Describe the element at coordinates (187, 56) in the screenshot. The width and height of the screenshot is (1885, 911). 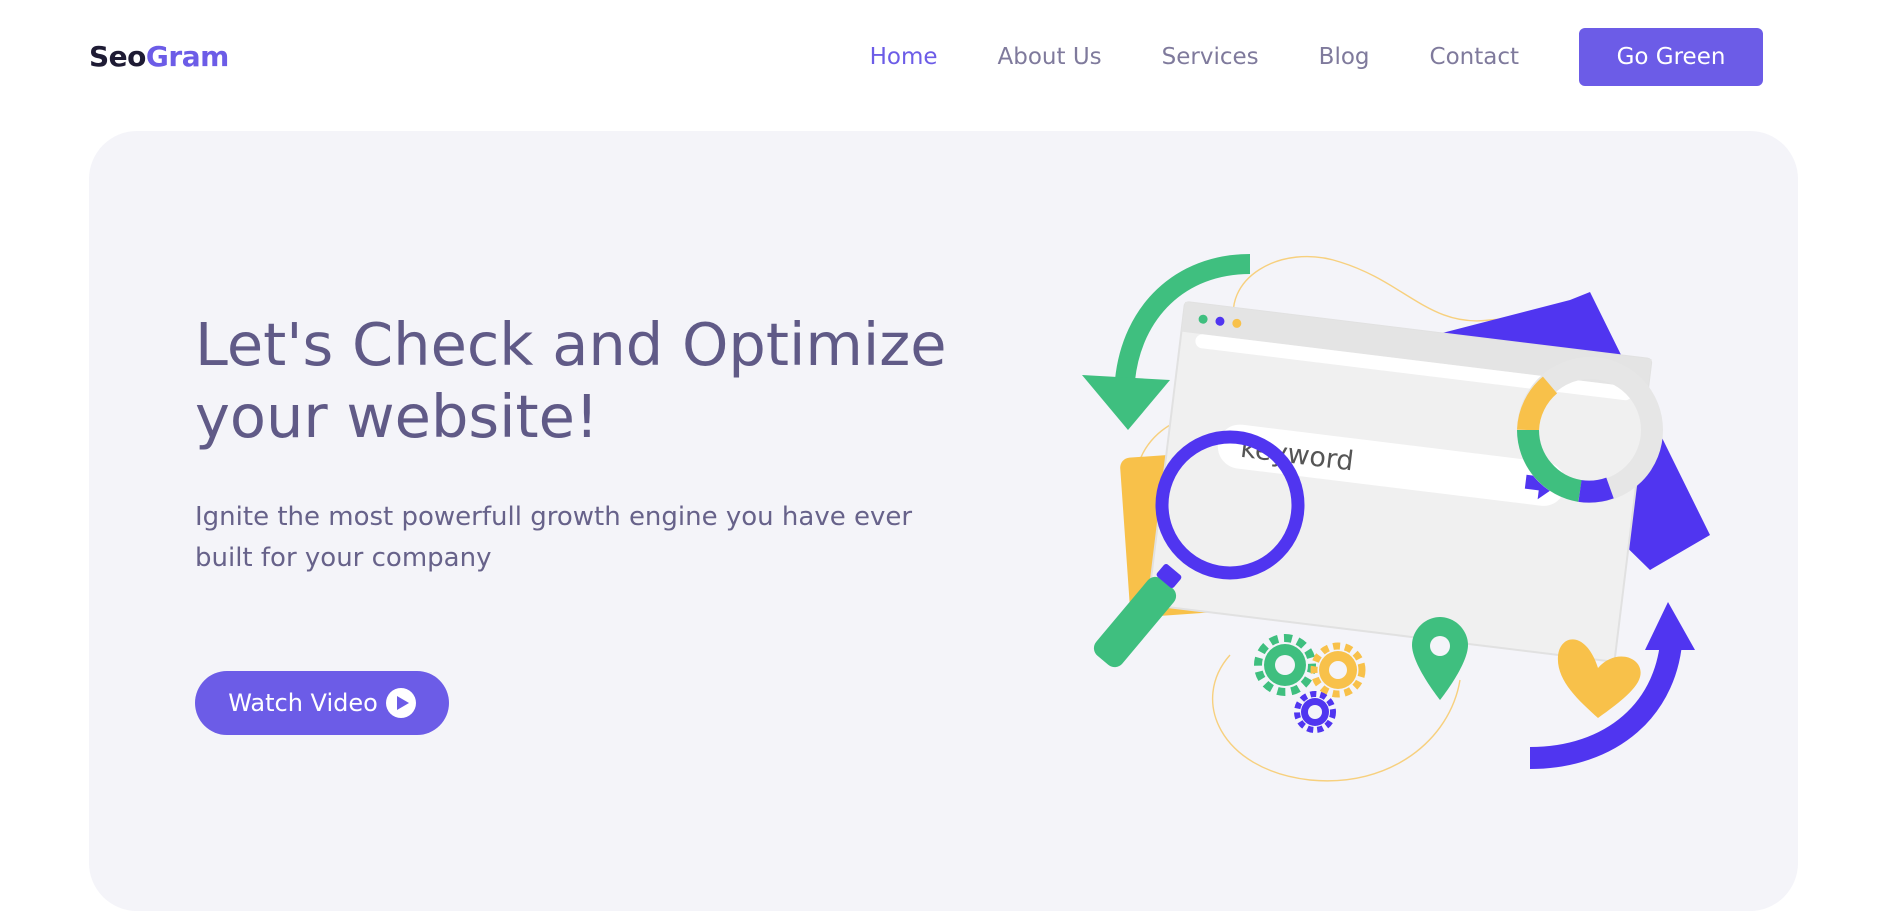
I see `logo-gram: Gram` at that location.